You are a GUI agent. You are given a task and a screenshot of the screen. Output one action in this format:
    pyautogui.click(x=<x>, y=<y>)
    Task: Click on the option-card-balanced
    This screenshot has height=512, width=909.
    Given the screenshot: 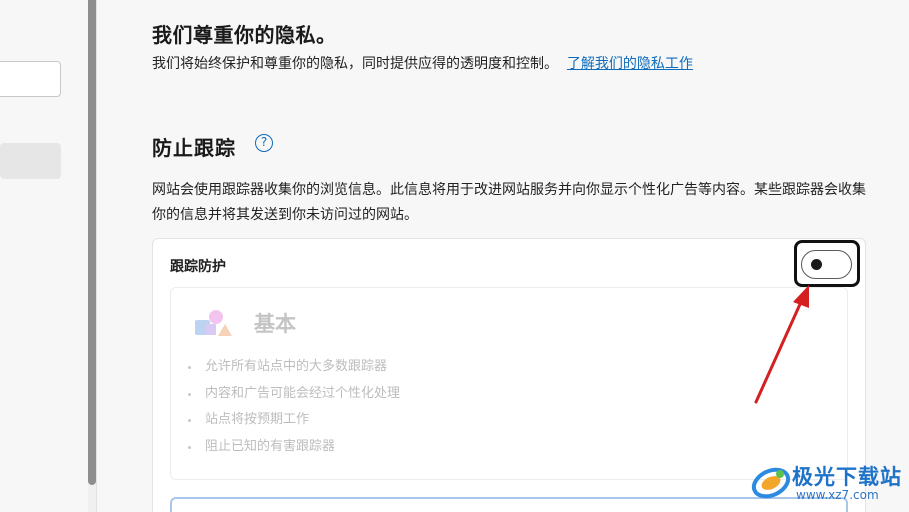 What is the action you would take?
    pyautogui.click(x=509, y=504)
    